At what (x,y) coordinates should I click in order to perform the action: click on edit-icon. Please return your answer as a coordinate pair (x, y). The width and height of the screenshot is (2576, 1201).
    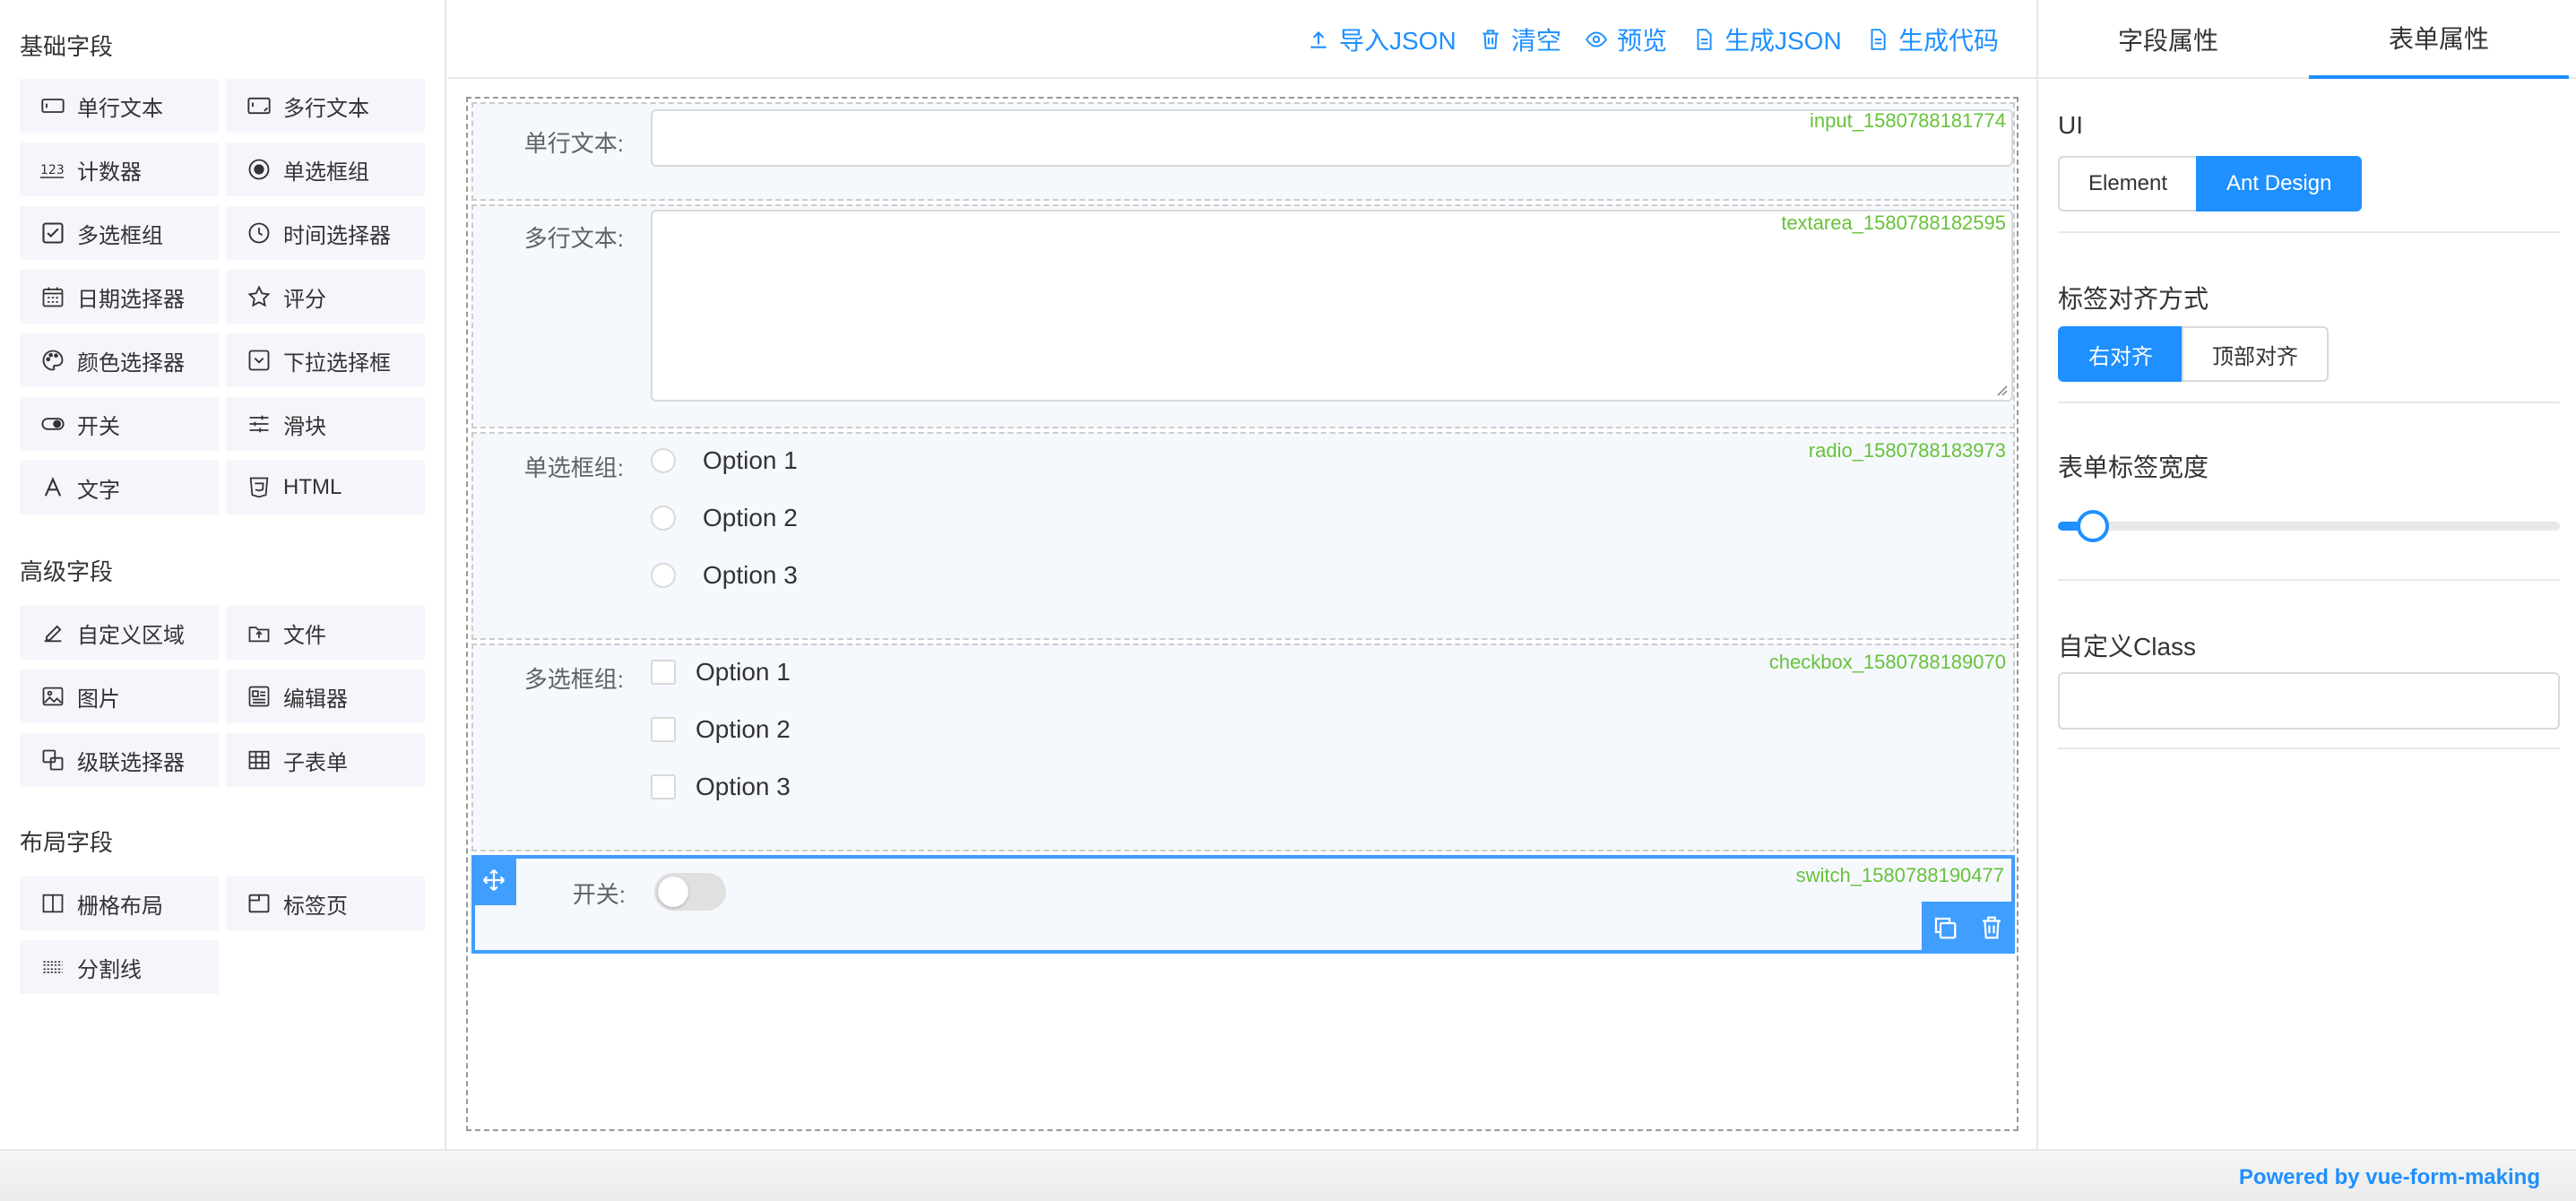
    Looking at the image, I should click on (52, 632).